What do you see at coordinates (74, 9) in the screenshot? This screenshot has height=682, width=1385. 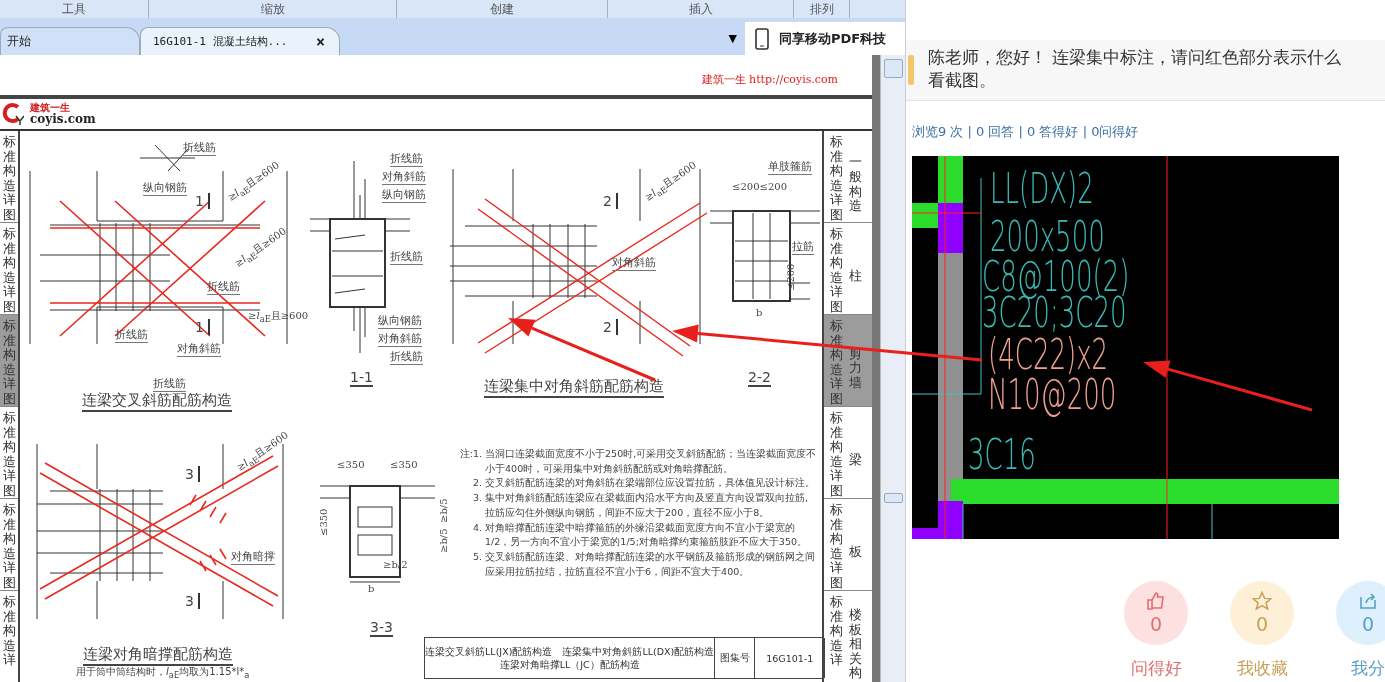 I see `ribbon-group-label: 工具` at bounding box center [74, 9].